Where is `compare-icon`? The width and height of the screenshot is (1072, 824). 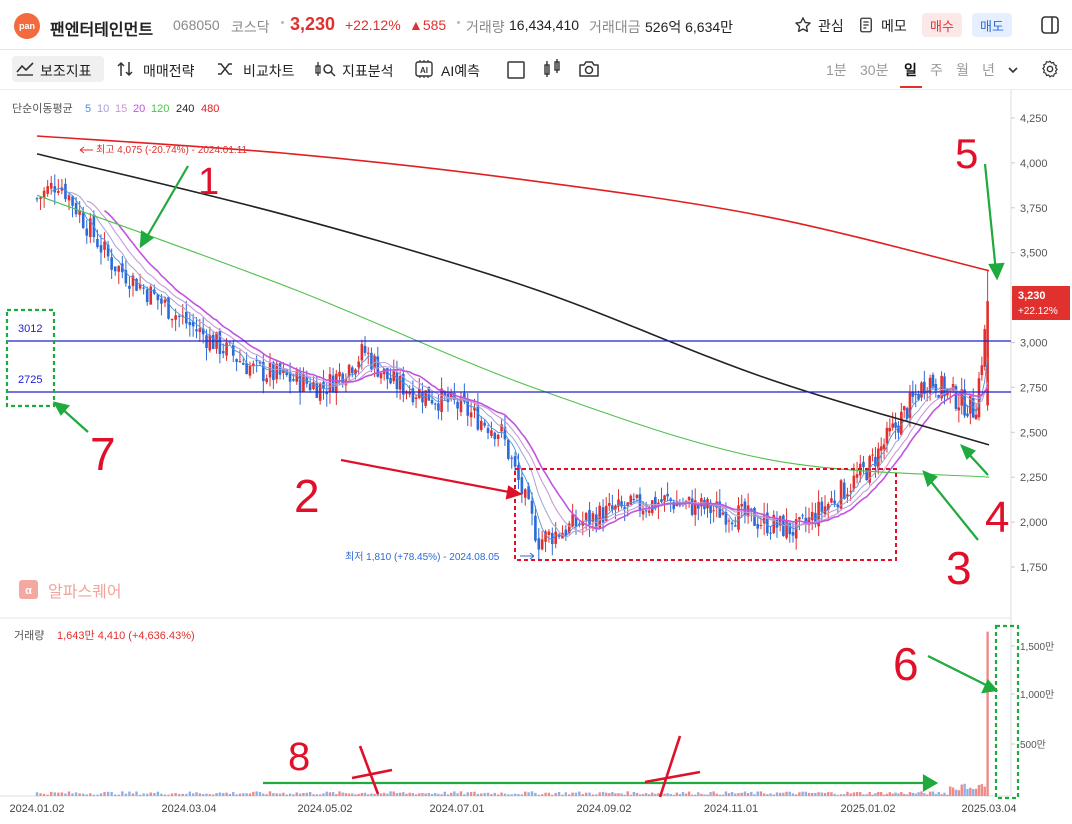
compare-icon is located at coordinates (225, 69).